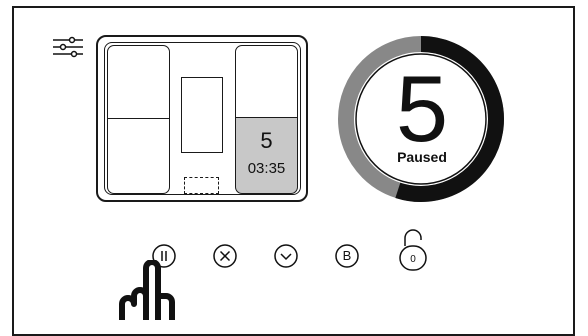 This screenshot has width=588, height=336. Describe the element at coordinates (138, 82) in the screenshot. I see `compartment-left-top` at that location.